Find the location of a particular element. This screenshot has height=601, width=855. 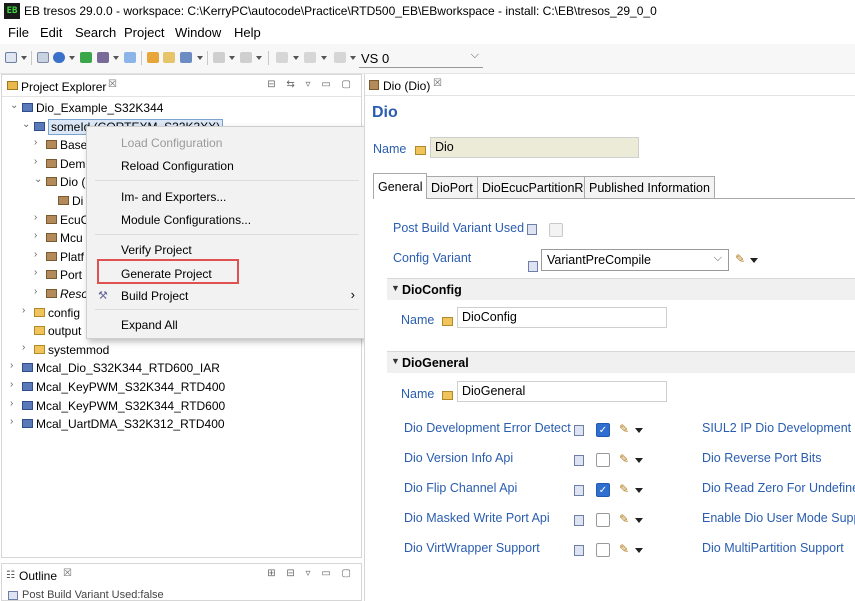

param-label: Dio VirtWrapper Support is located at coordinates (472, 548).